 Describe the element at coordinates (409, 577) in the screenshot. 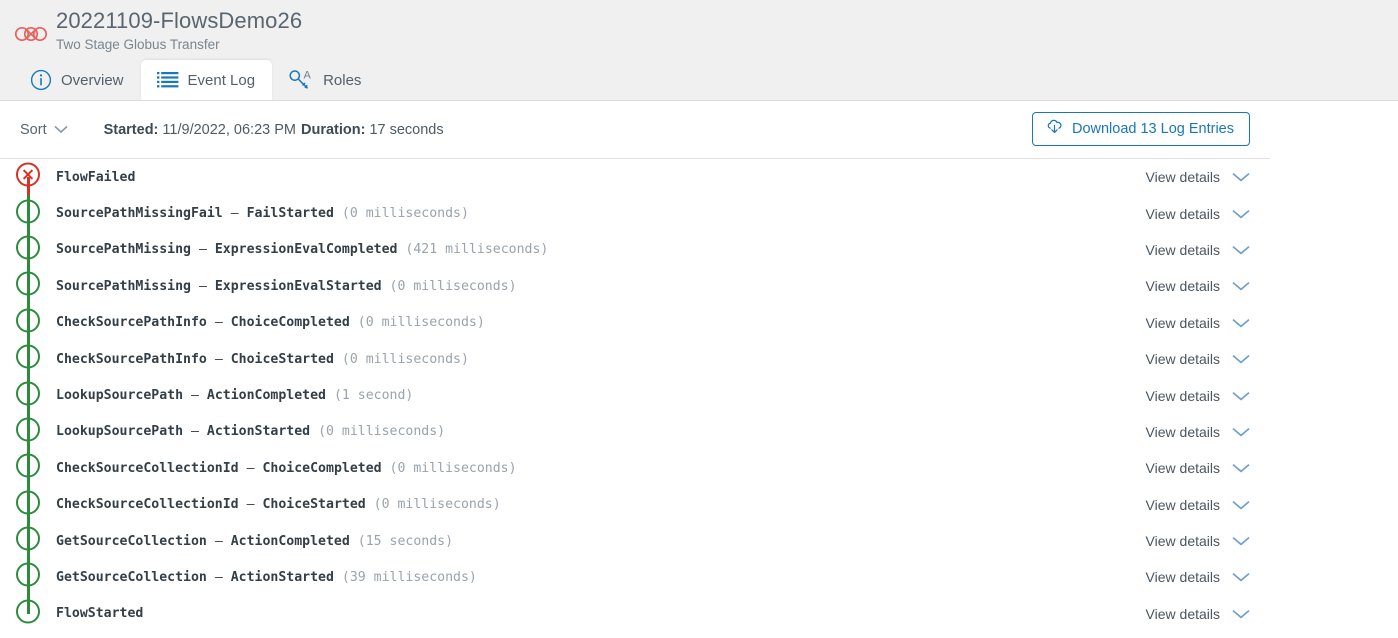

I see `log-entry-duration: (39 milliseconds)` at that location.